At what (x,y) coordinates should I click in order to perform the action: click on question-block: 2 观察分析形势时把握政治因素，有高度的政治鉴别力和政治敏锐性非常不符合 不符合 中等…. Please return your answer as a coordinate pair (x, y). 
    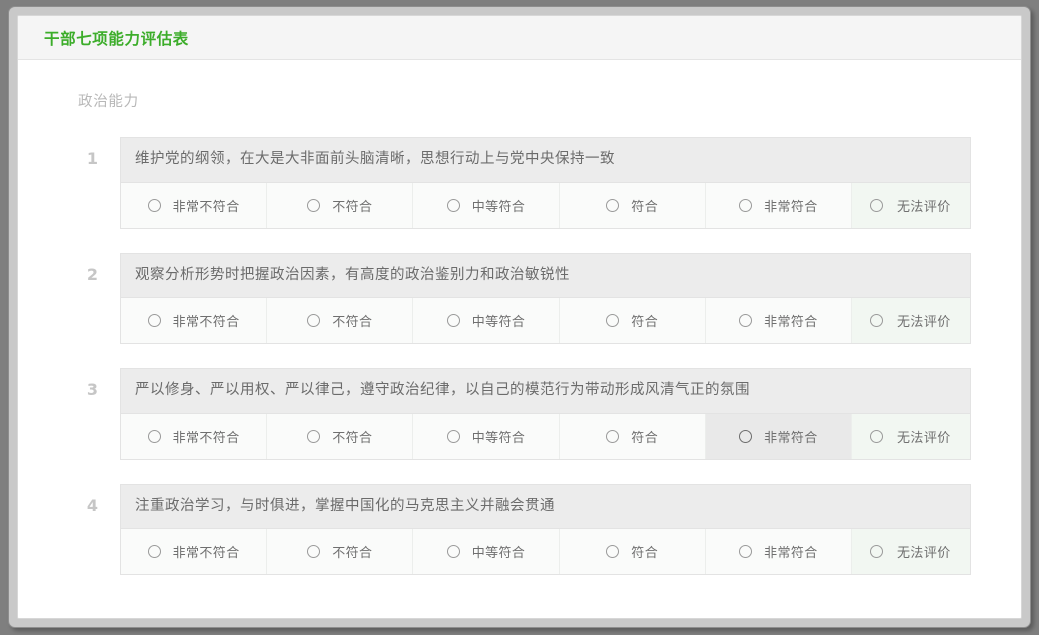
    Looking at the image, I should click on (519, 298).